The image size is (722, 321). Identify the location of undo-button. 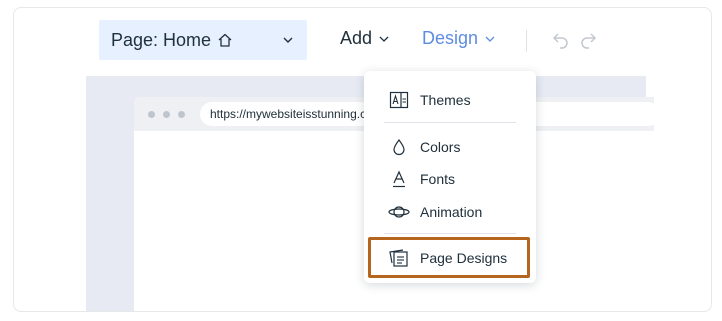
(560, 44).